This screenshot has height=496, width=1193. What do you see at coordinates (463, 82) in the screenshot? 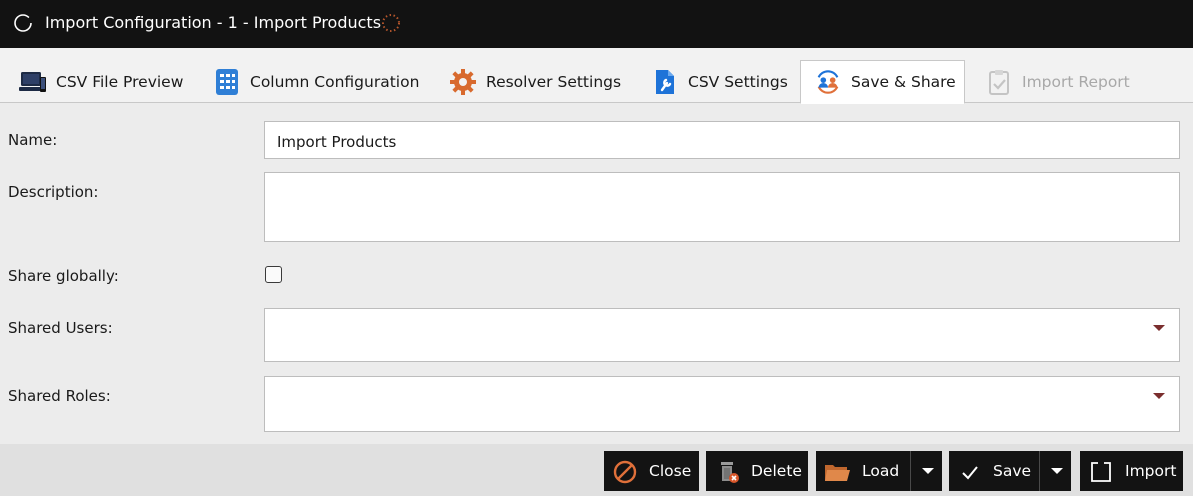
I see `gear-icon` at bounding box center [463, 82].